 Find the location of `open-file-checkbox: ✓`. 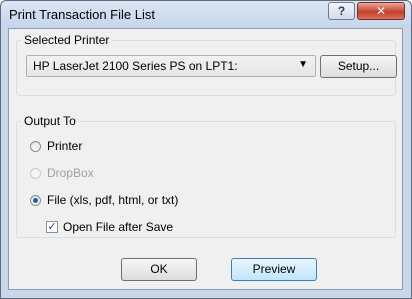

open-file-checkbox: ✓ is located at coordinates (52, 227).